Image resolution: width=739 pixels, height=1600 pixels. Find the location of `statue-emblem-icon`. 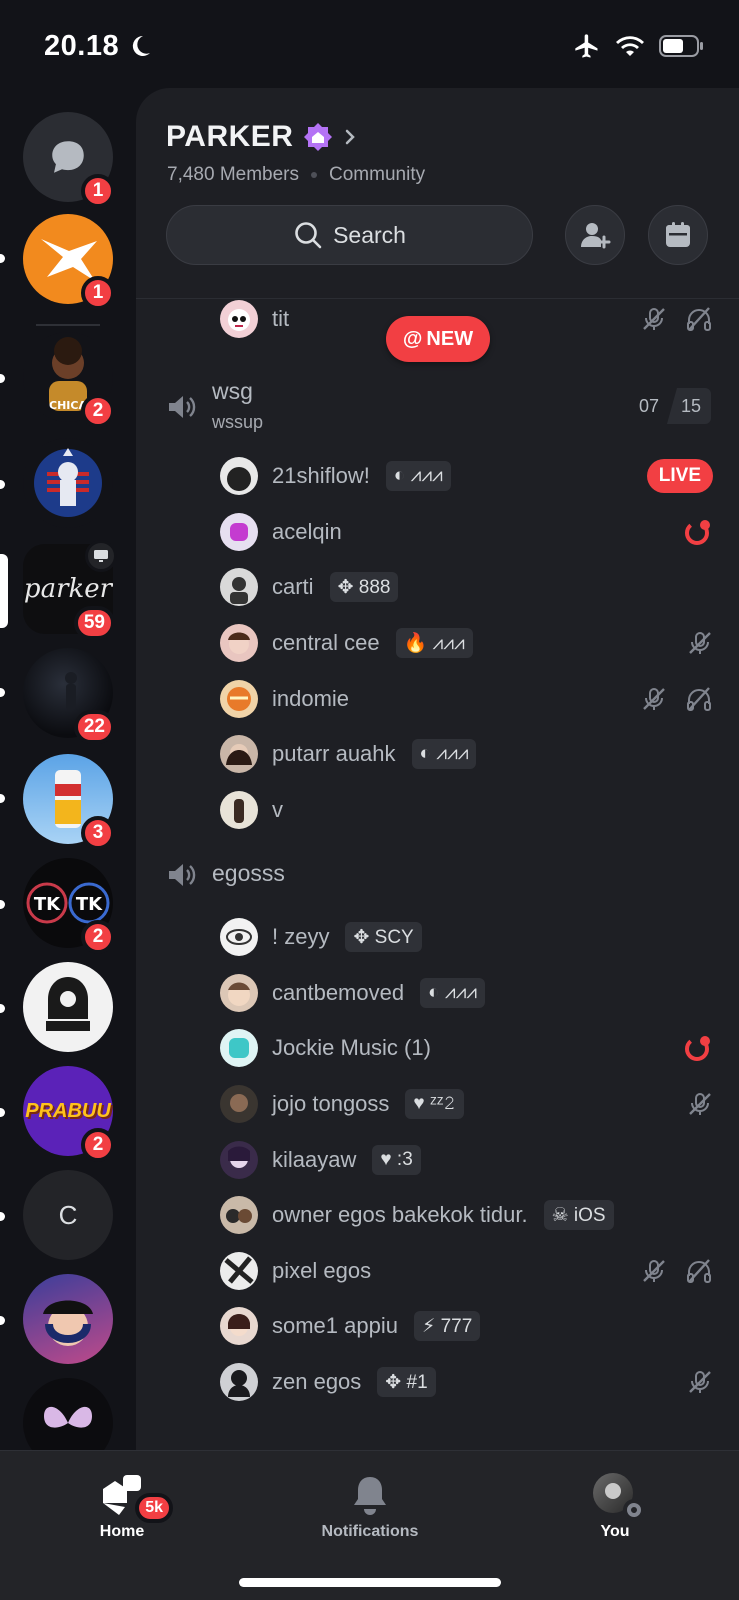

statue-emblem-icon is located at coordinates (68, 482).